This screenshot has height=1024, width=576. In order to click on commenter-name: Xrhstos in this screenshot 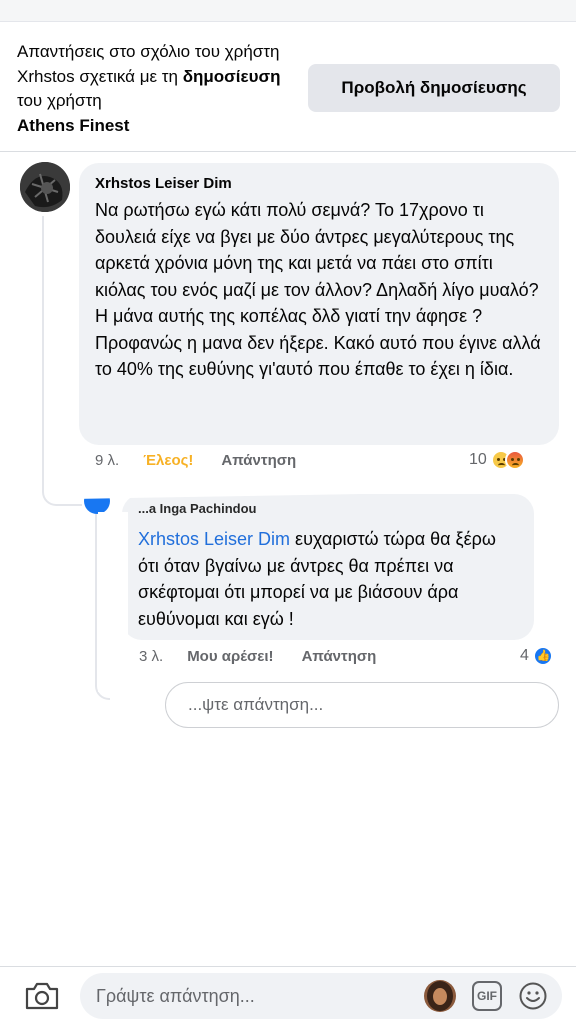, I will do `click(46, 76)`.